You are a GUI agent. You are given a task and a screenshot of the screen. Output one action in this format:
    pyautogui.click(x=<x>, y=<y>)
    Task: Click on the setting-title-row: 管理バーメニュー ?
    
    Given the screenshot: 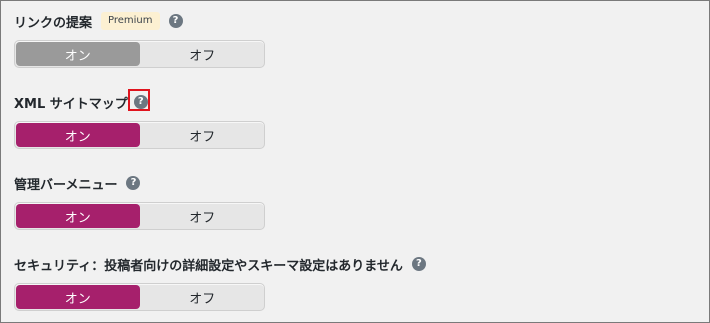 What is the action you would take?
    pyautogui.click(x=139, y=183)
    